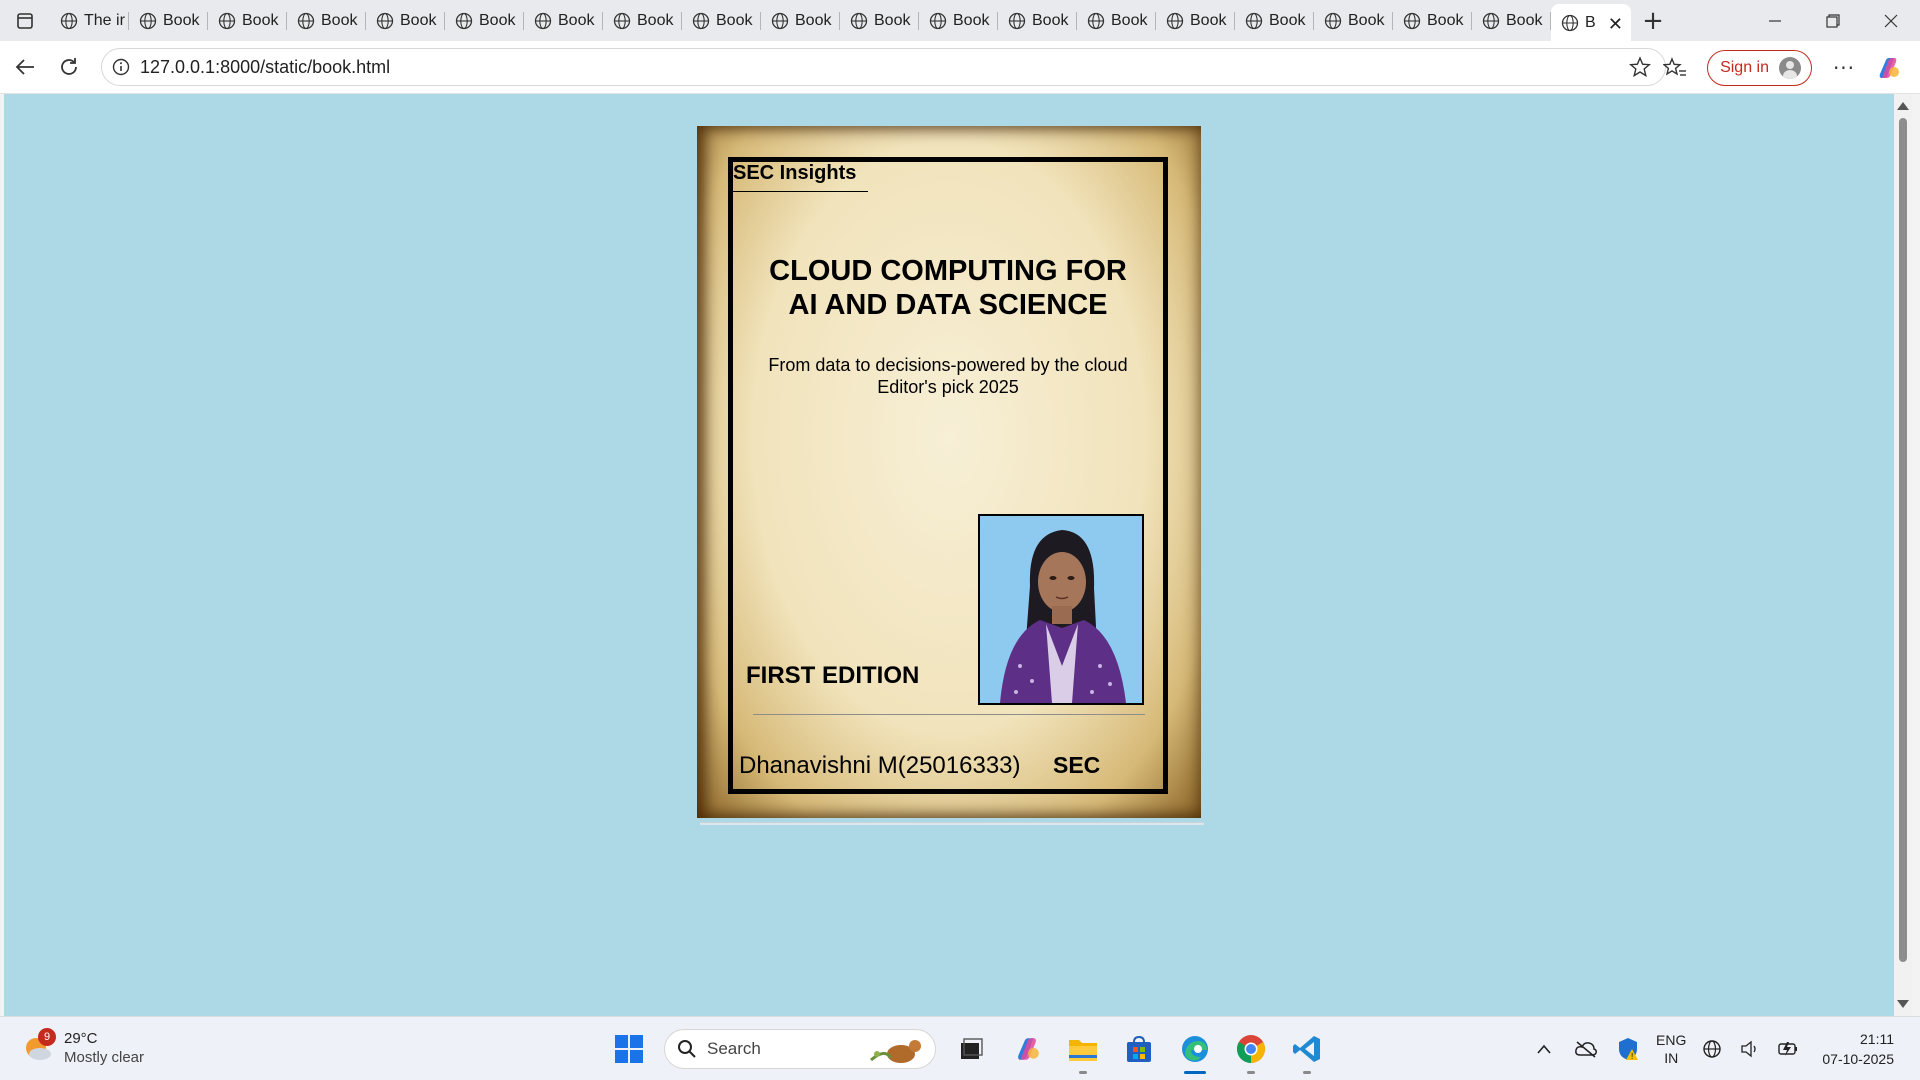 The image size is (1920, 1080). Describe the element at coordinates (83, 1047) in the screenshot. I see `weather-widget: 9 29°C Mostly clear` at that location.